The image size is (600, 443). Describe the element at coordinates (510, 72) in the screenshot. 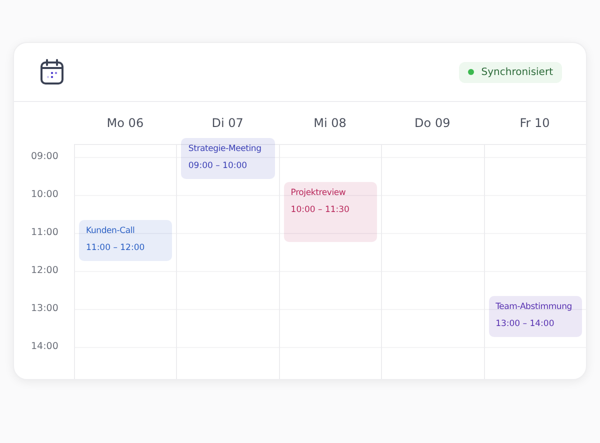

I see `sync-status-badge: Synchronisiert` at that location.